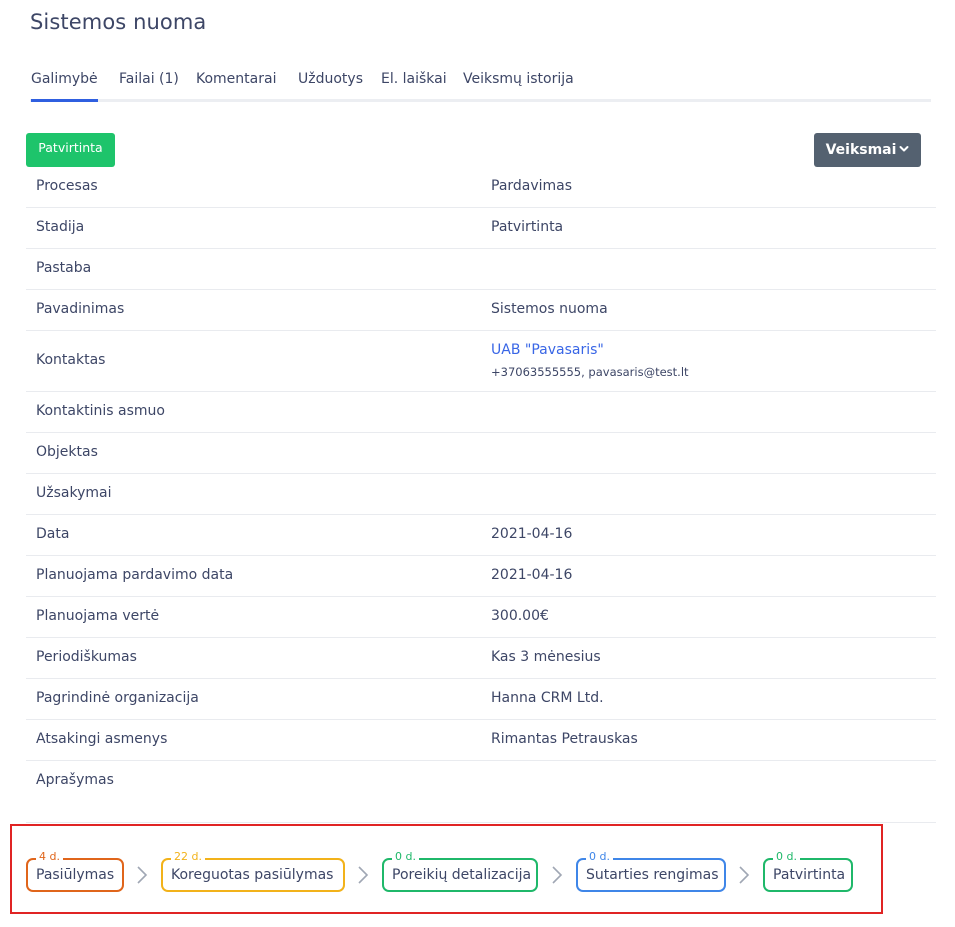 The height and width of the screenshot is (927, 955). What do you see at coordinates (481, 310) in the screenshot?
I see `field-row-pavadinimas: Pavadinimas Sistemos nuoma` at bounding box center [481, 310].